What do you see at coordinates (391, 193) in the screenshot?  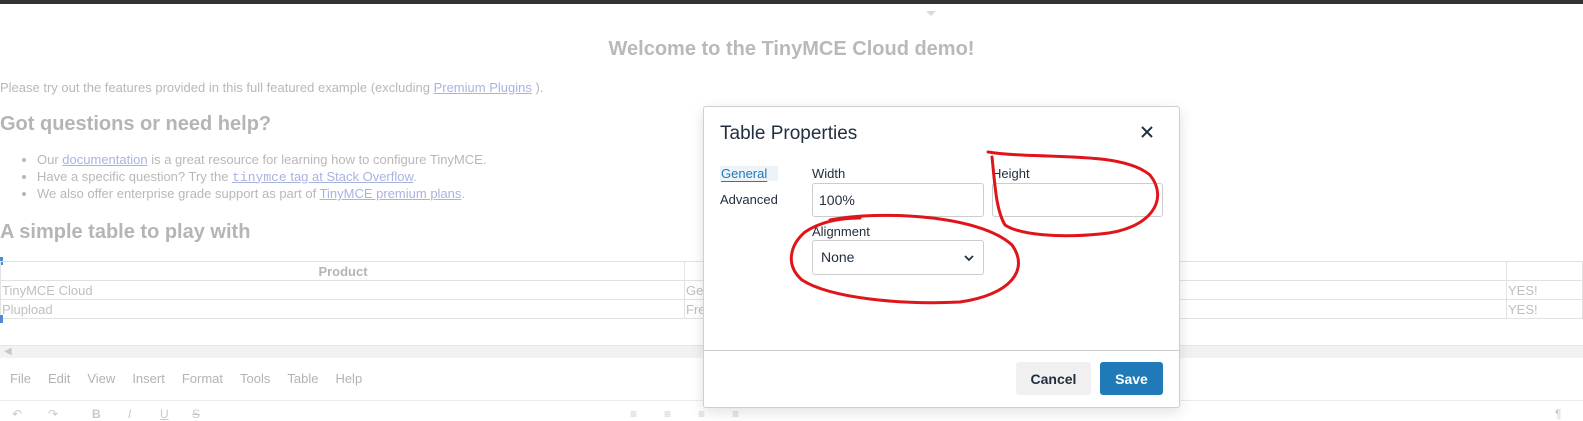 I see `premium-plans-link: TinyMCE premium plans` at bounding box center [391, 193].